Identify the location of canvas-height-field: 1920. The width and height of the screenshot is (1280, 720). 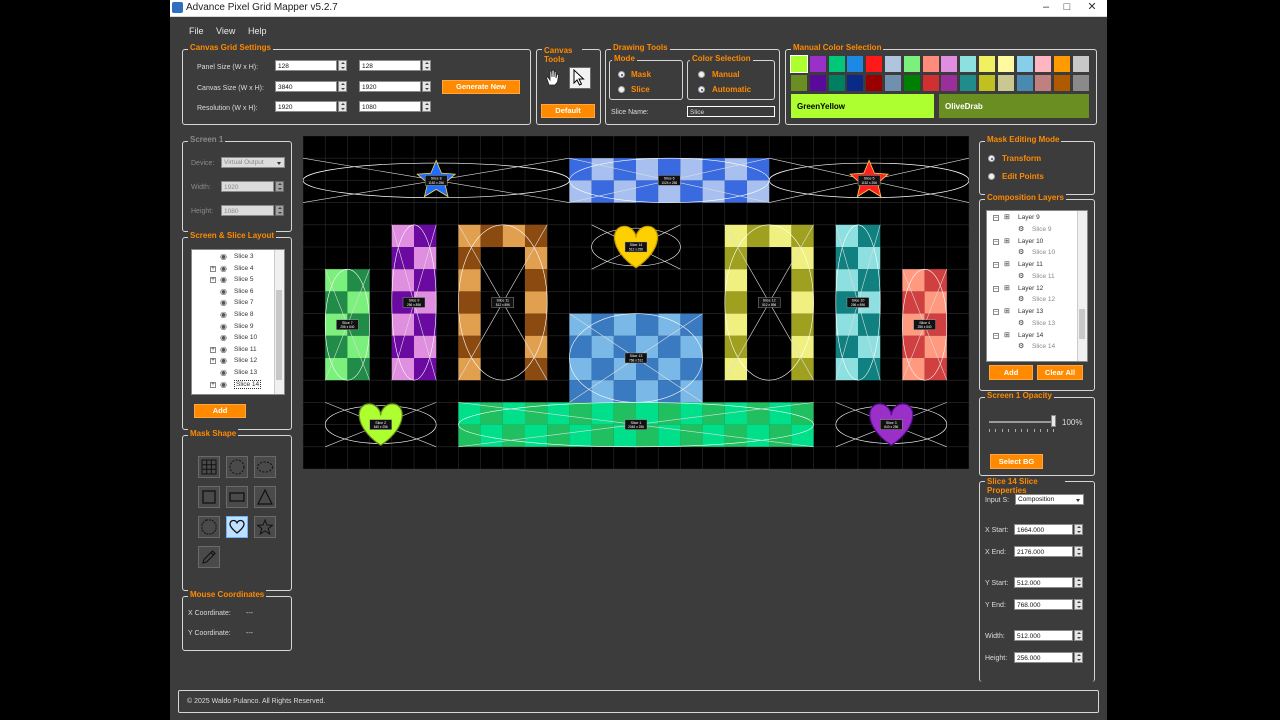
(390, 86).